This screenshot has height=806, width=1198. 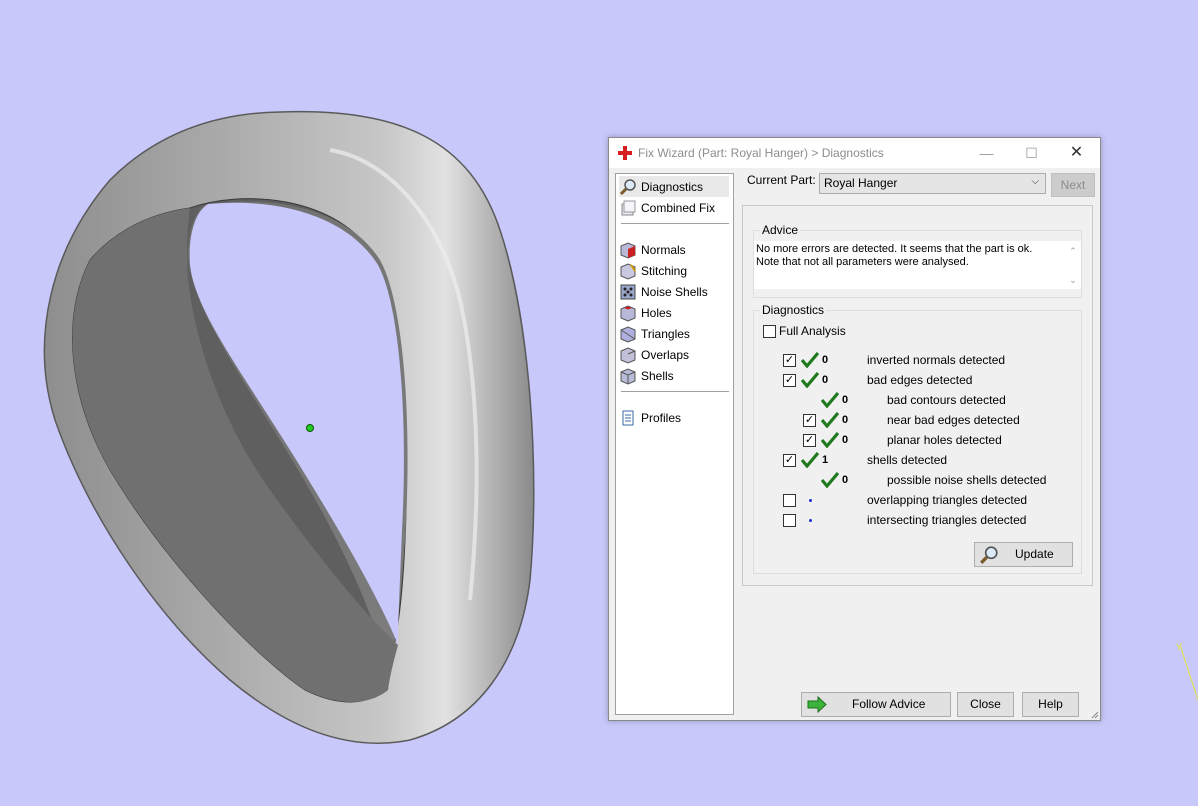 What do you see at coordinates (628, 271) in the screenshot?
I see `stitching-cube-icon` at bounding box center [628, 271].